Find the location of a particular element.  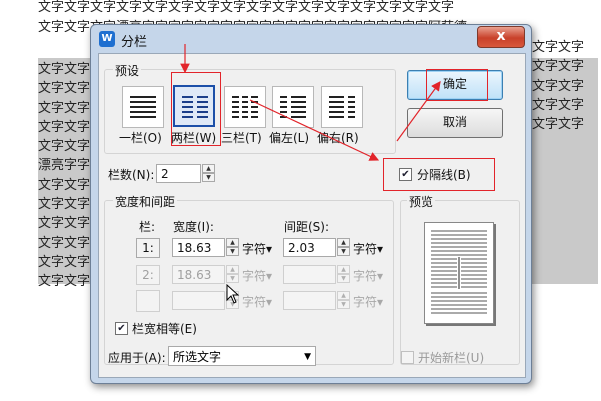

annotation-arrows is located at coordinates (310, 102).